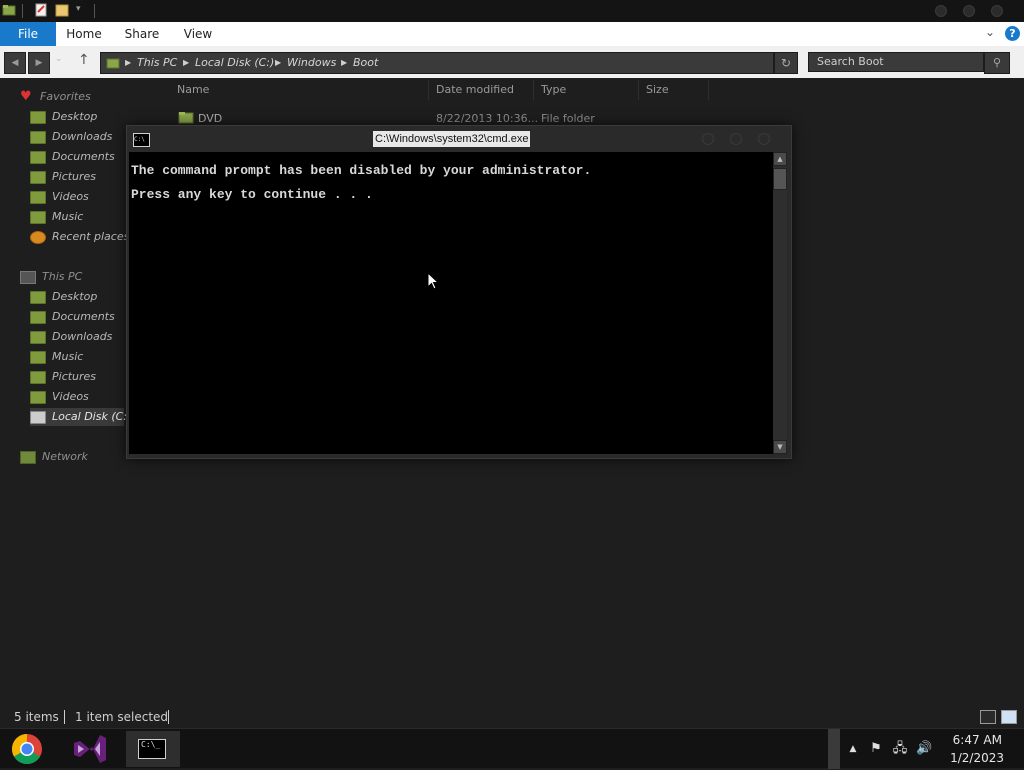 The height and width of the screenshot is (770, 1024). What do you see at coordinates (55, 97) in the screenshot?
I see `sidebar-favorites: ♥ Favorites` at bounding box center [55, 97].